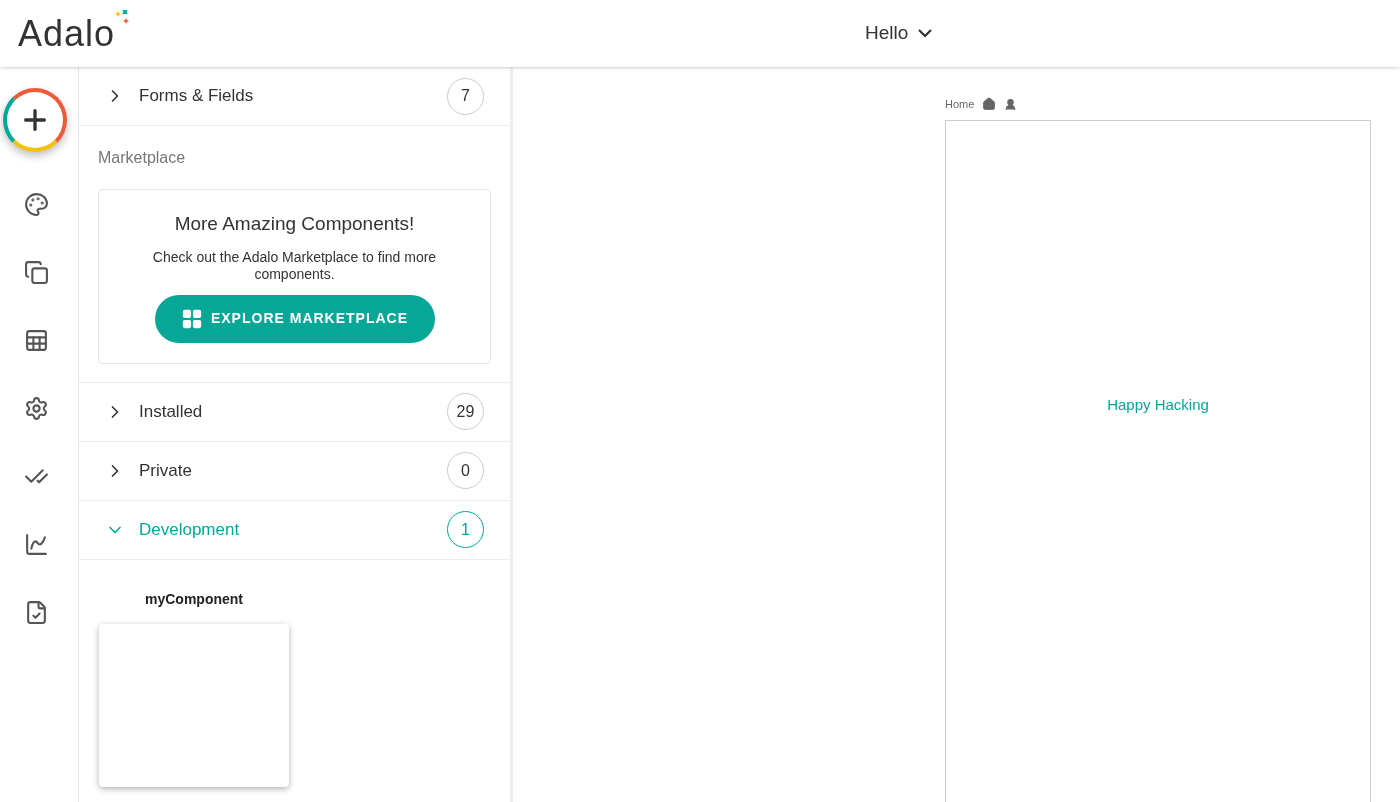  What do you see at coordinates (294, 265) in the screenshot?
I see `card-text: Check out the Adalo Marketplace to find more components.` at bounding box center [294, 265].